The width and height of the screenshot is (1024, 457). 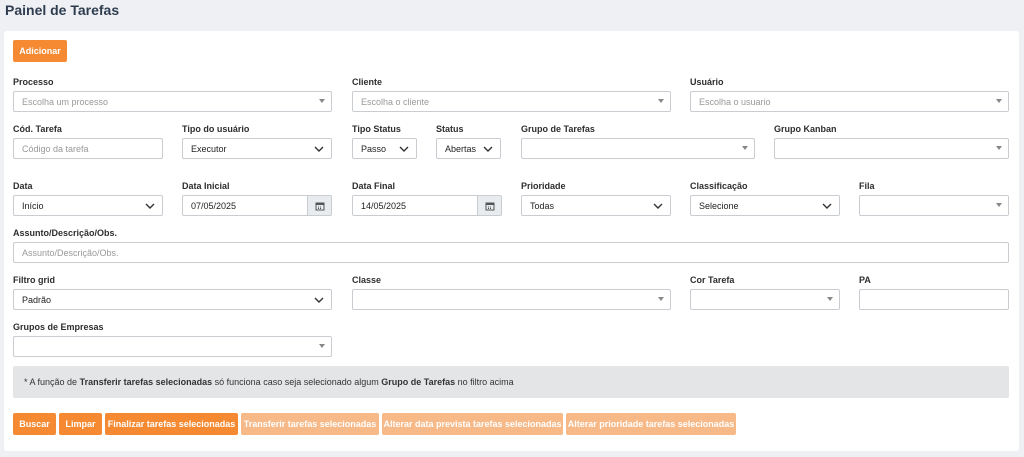 I want to click on add-button: Adicionar, so click(x=40, y=51).